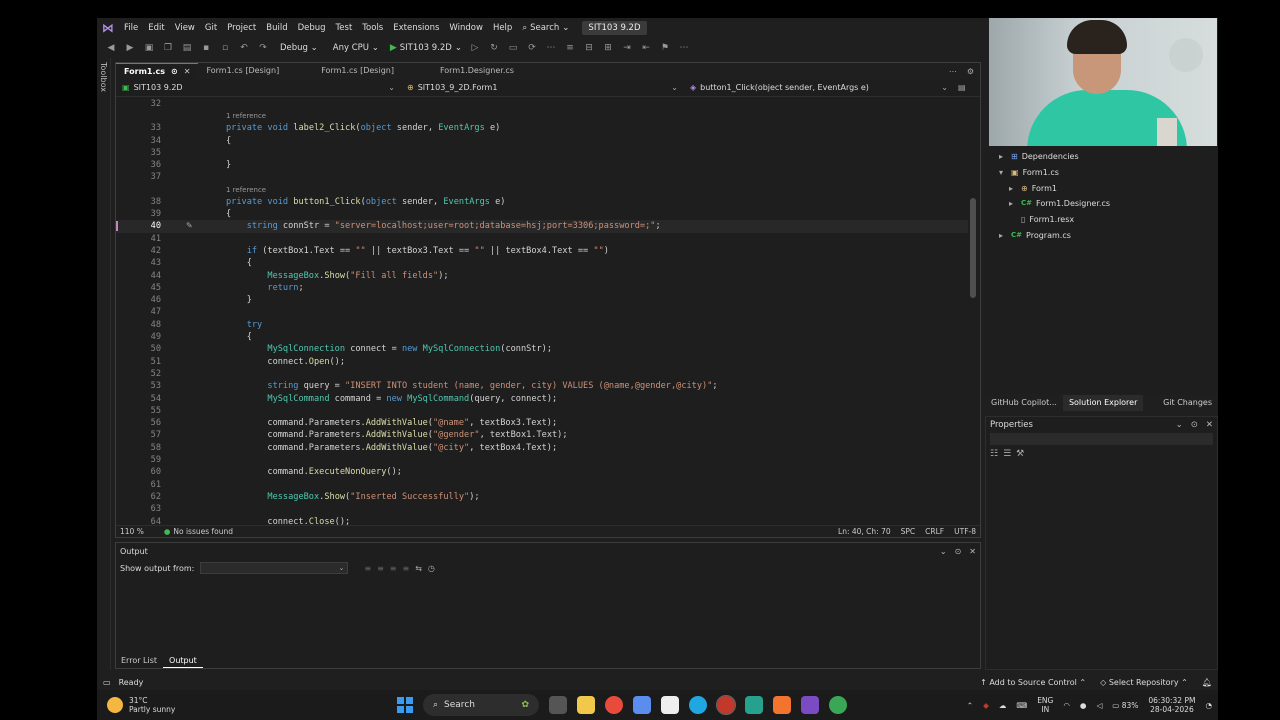 The height and width of the screenshot is (720, 1280). Describe the element at coordinates (934, 531) in the screenshot. I see `line-endings: CRLF` at that location.